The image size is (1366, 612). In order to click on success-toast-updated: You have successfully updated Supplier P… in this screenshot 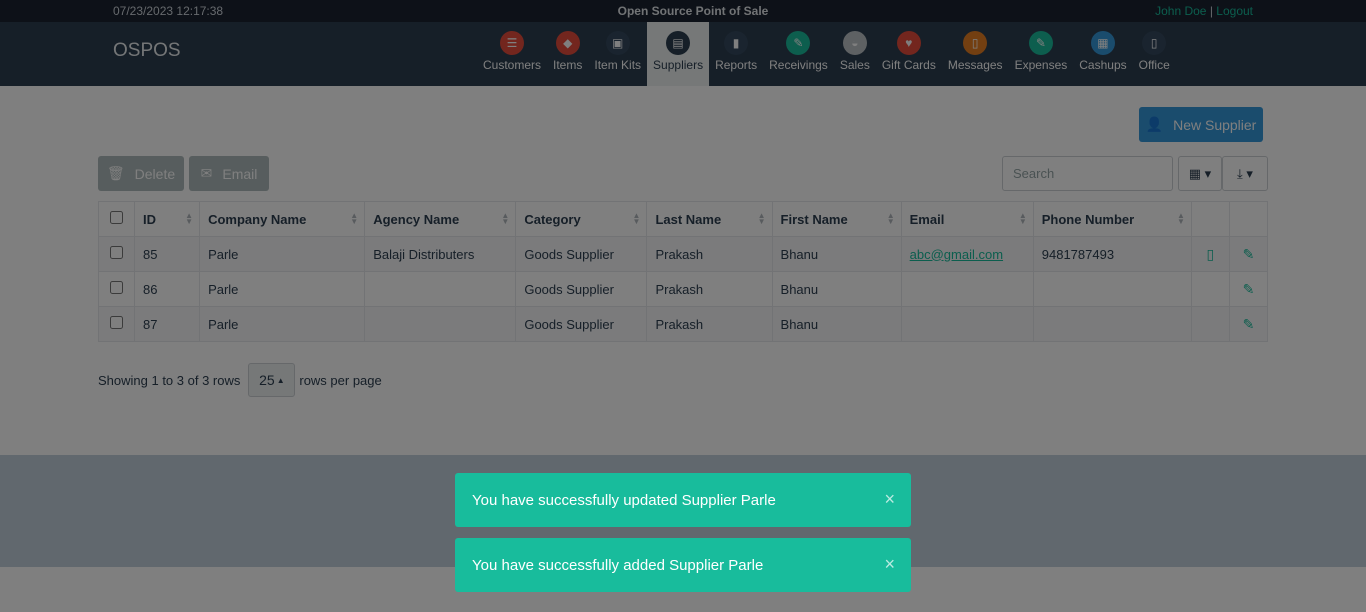, I will do `click(683, 500)`.